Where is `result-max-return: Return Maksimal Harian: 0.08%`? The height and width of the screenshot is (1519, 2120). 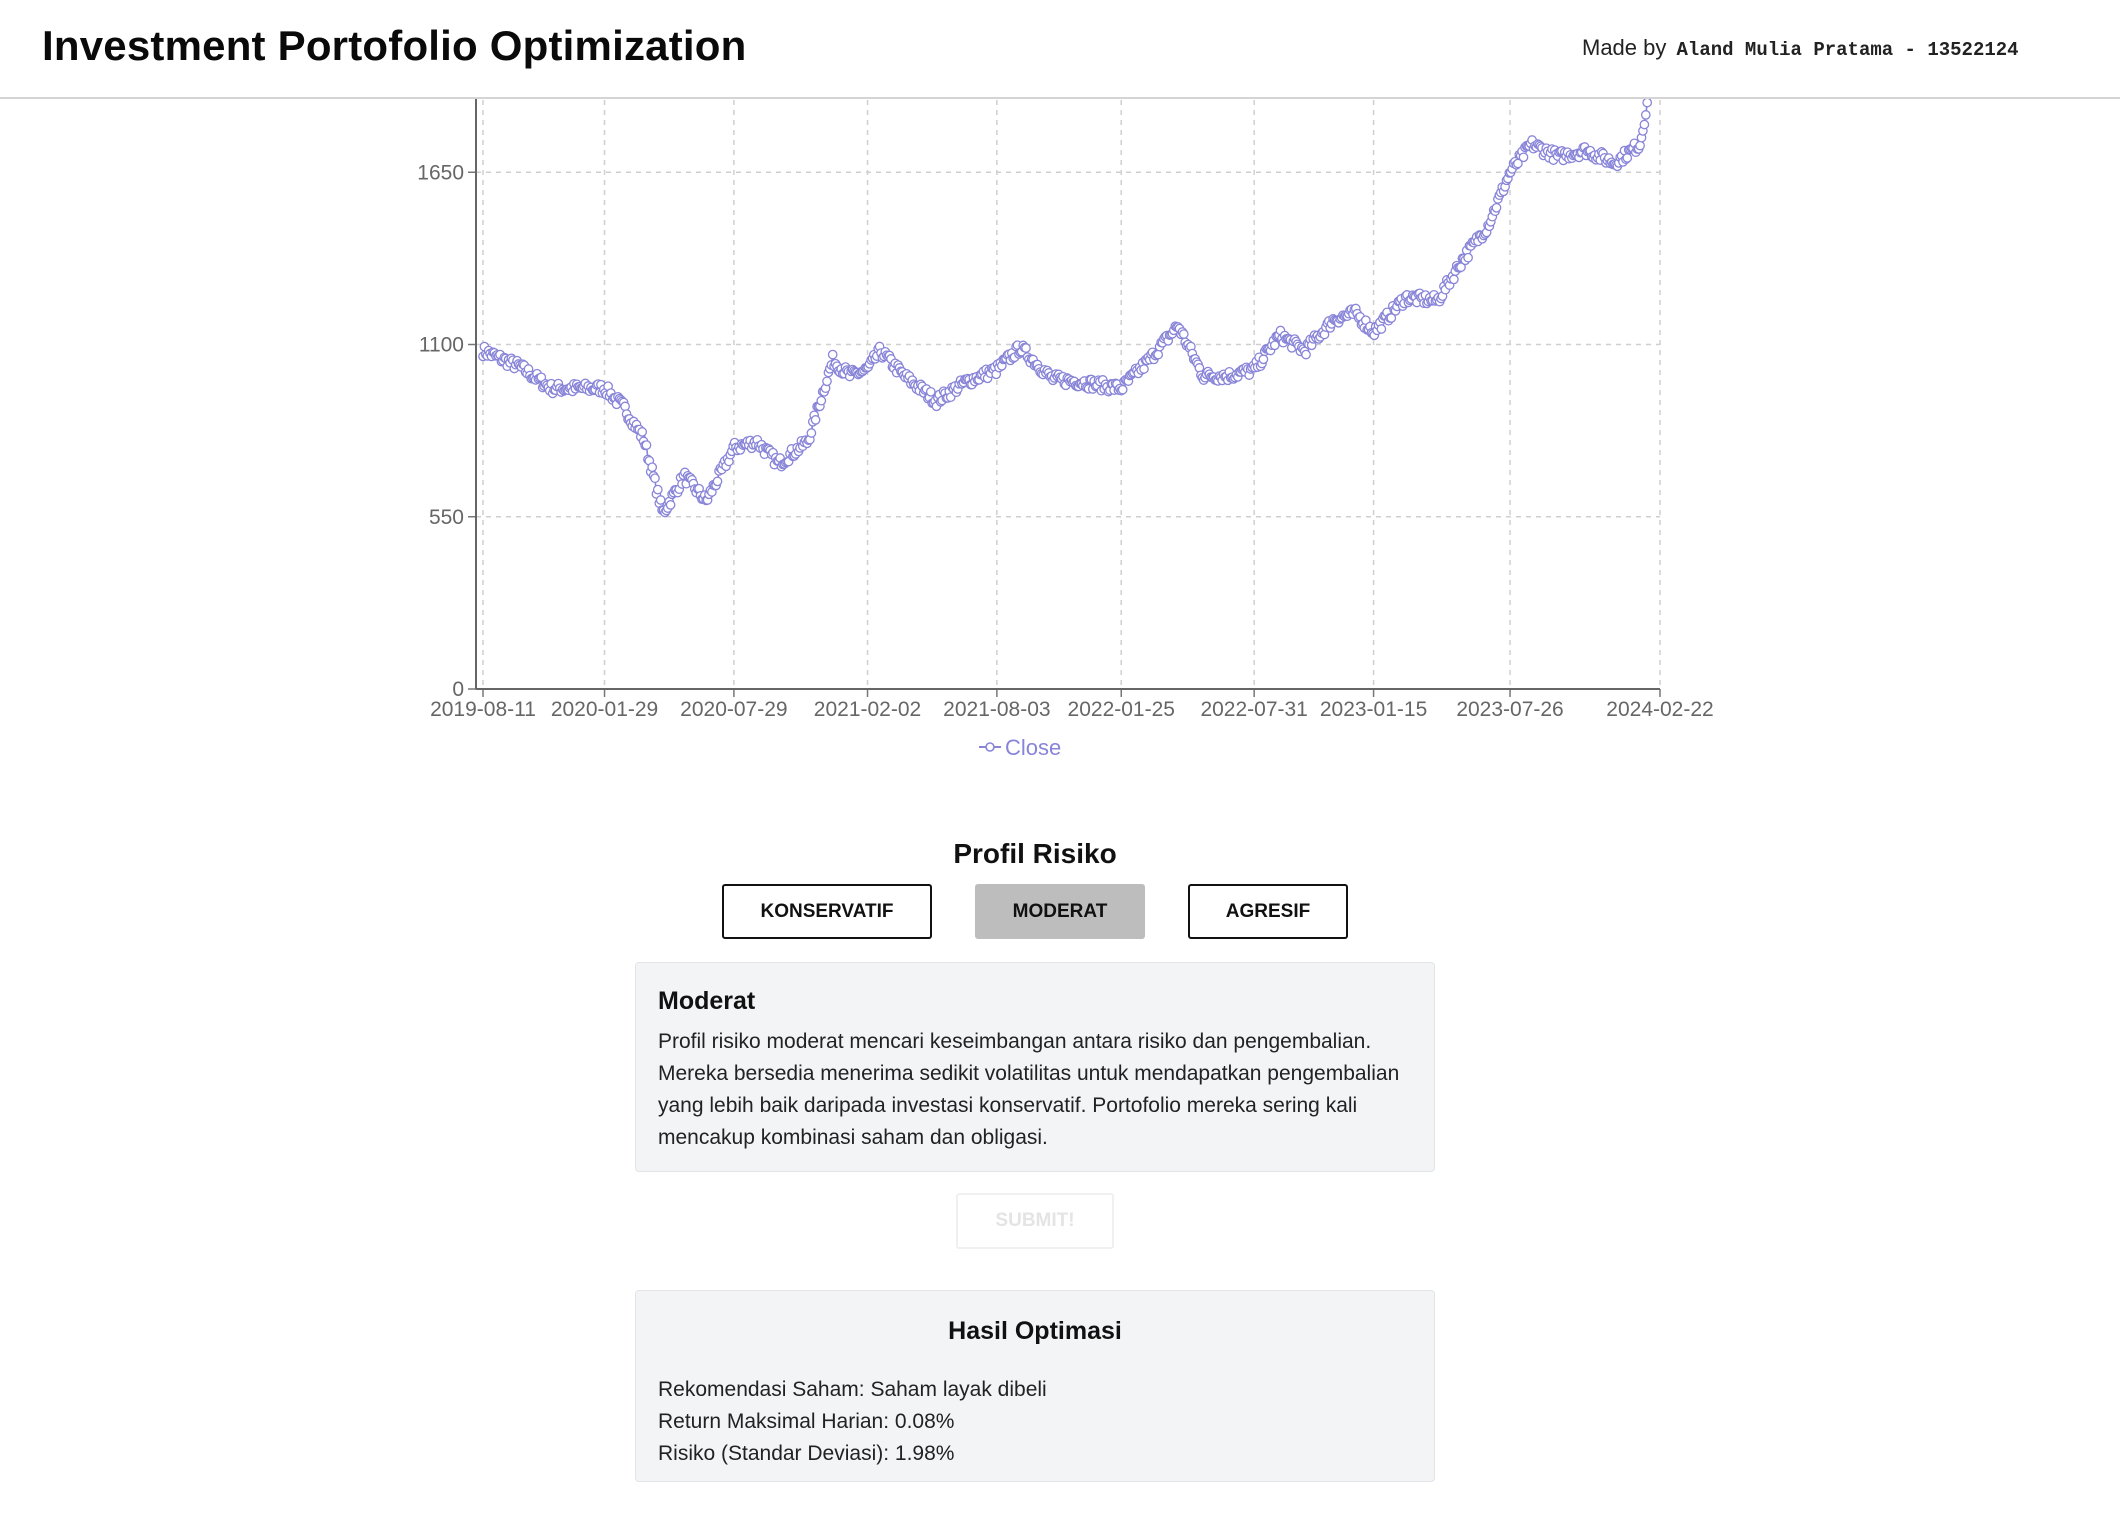 result-max-return: Return Maksimal Harian: 0.08% is located at coordinates (806, 1421).